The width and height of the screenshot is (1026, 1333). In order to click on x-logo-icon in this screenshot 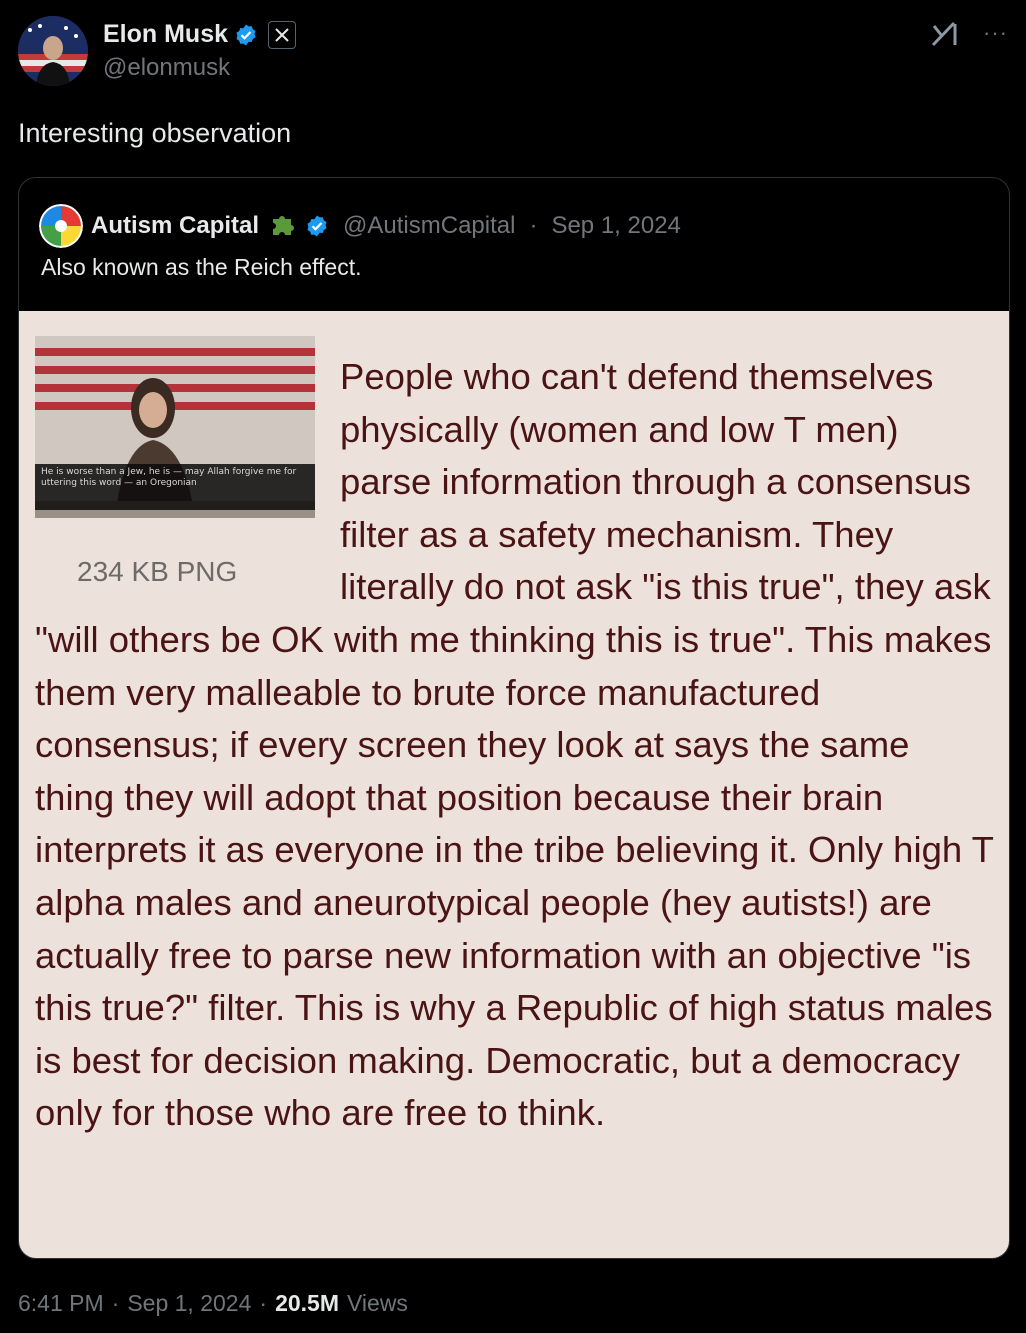, I will do `click(282, 34)`.